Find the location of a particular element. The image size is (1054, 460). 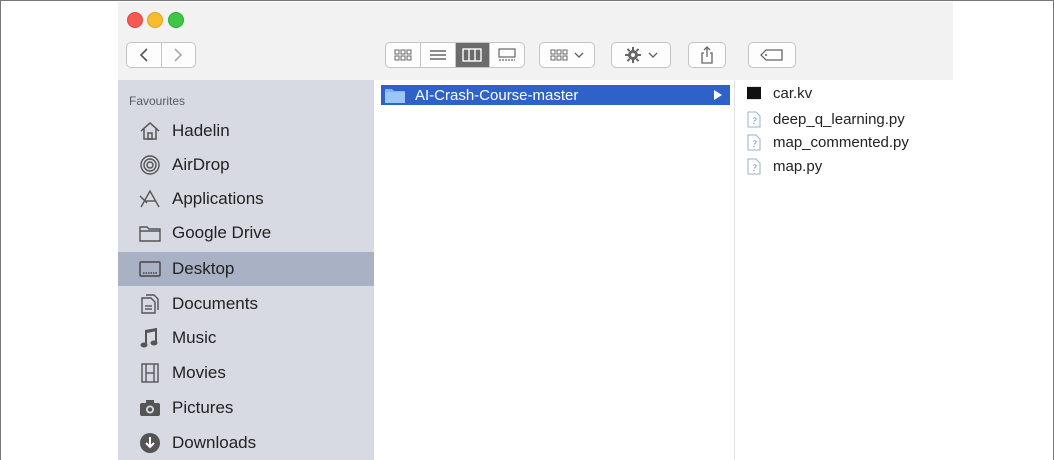

sidebar-item-label: Hadelin is located at coordinates (201, 130).